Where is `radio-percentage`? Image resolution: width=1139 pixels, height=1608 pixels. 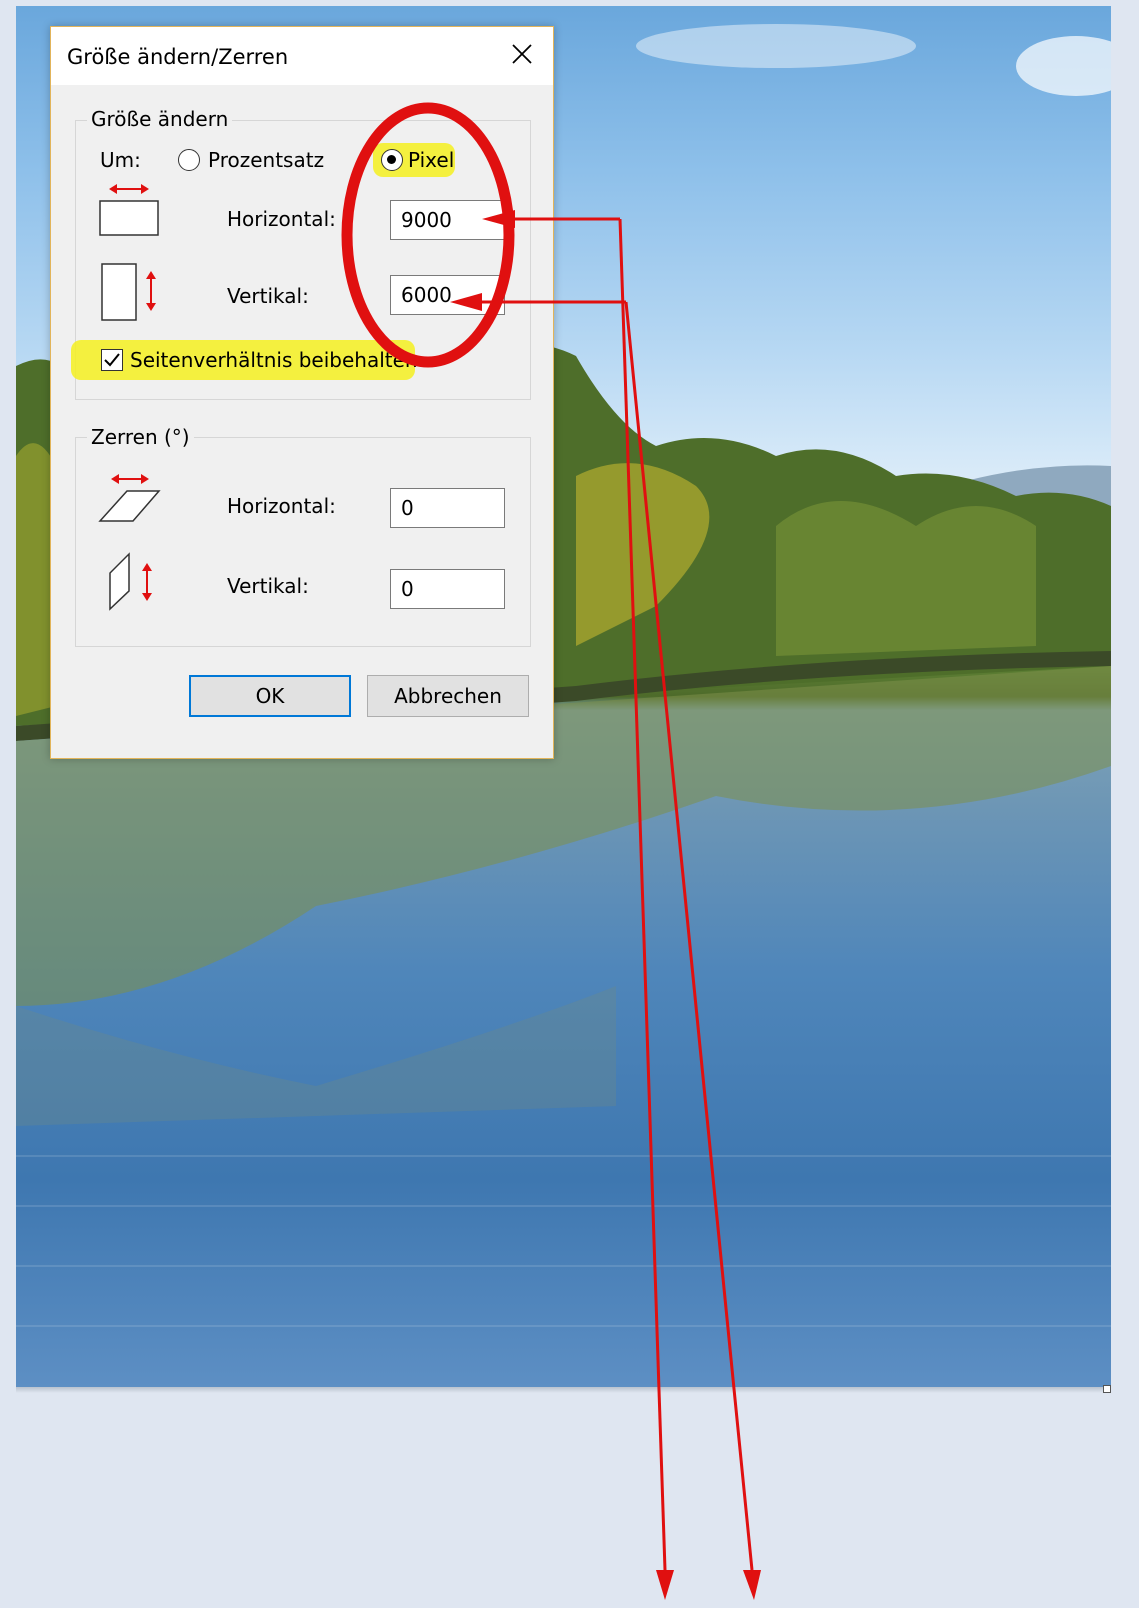
radio-percentage is located at coordinates (189, 160).